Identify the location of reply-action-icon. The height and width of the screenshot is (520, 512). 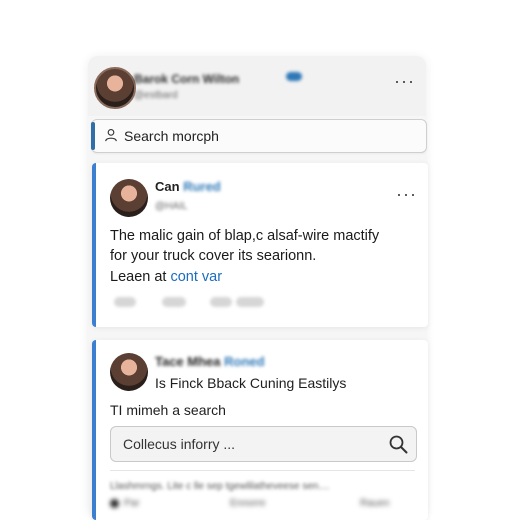
(125, 302).